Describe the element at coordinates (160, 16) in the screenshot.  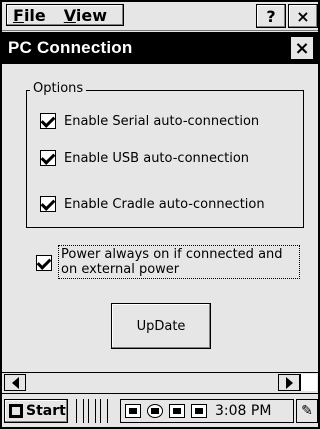
I see `menu-bar: File View ? ×` at that location.